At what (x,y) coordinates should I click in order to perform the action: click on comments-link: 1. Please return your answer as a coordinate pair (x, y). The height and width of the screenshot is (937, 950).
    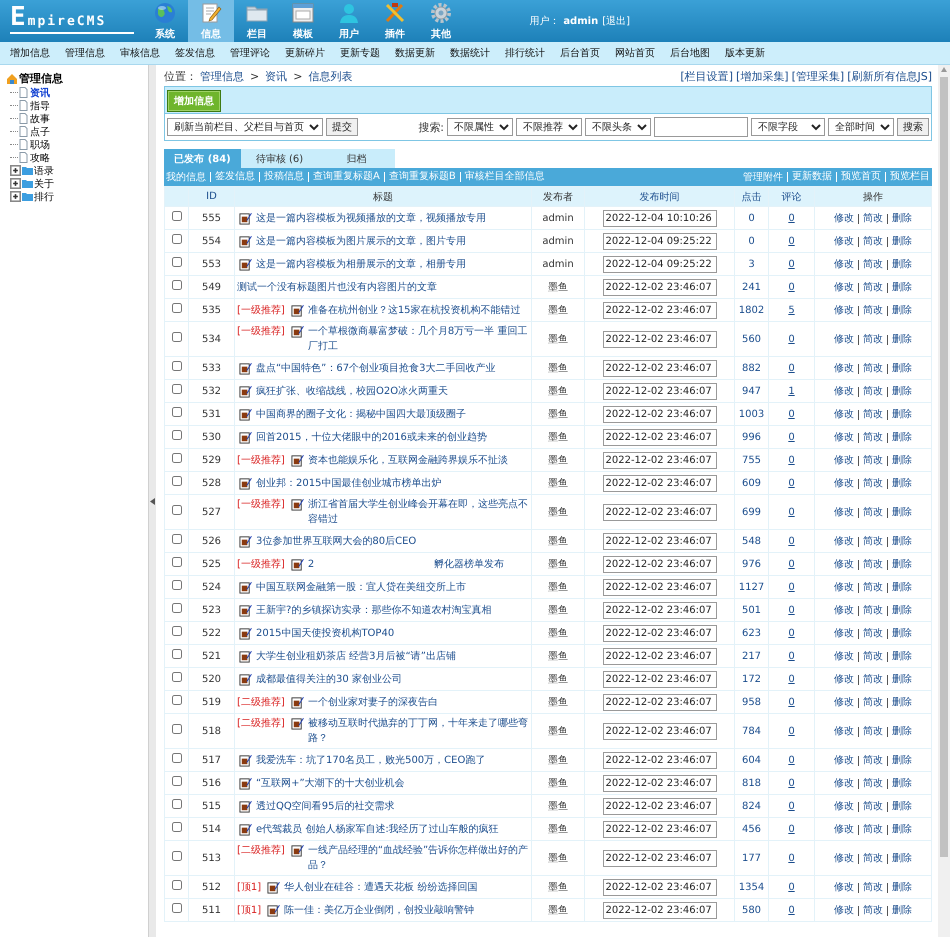
    Looking at the image, I should click on (791, 391).